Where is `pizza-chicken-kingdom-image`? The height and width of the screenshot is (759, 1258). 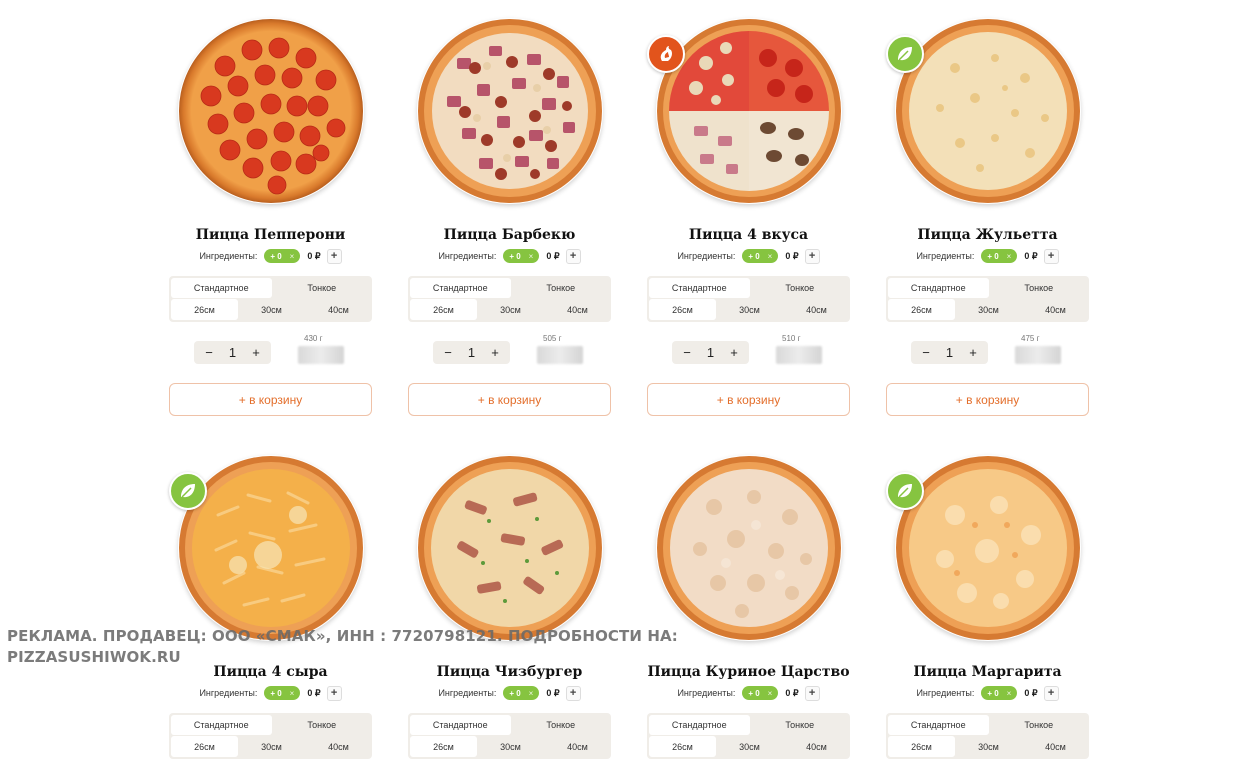
pizza-chicken-kingdom-image is located at coordinates (749, 548).